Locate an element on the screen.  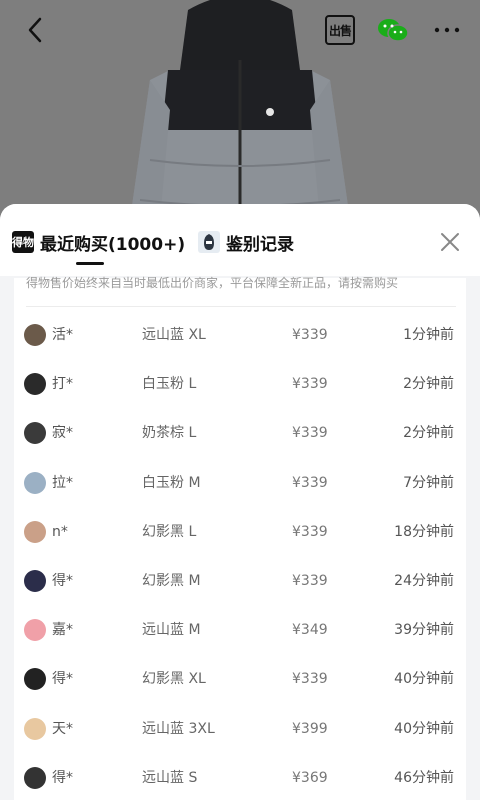
wechat-share-button is located at coordinates (393, 30).